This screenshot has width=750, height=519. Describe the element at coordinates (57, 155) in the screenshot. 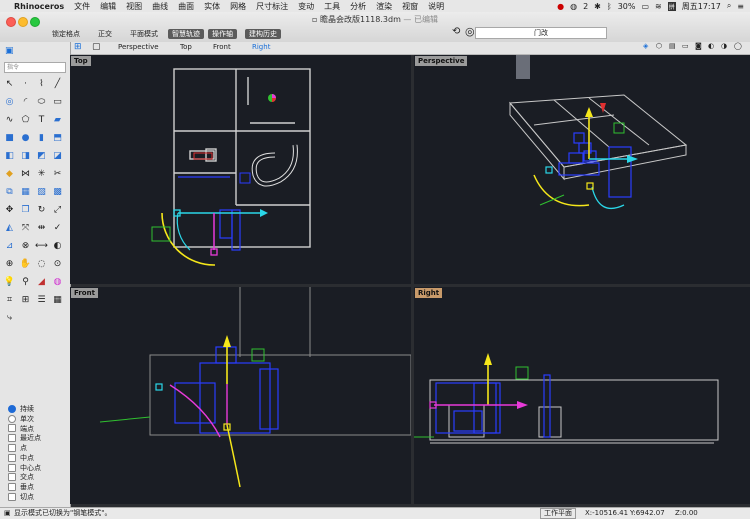

I see `cap-icon: ◪` at that location.